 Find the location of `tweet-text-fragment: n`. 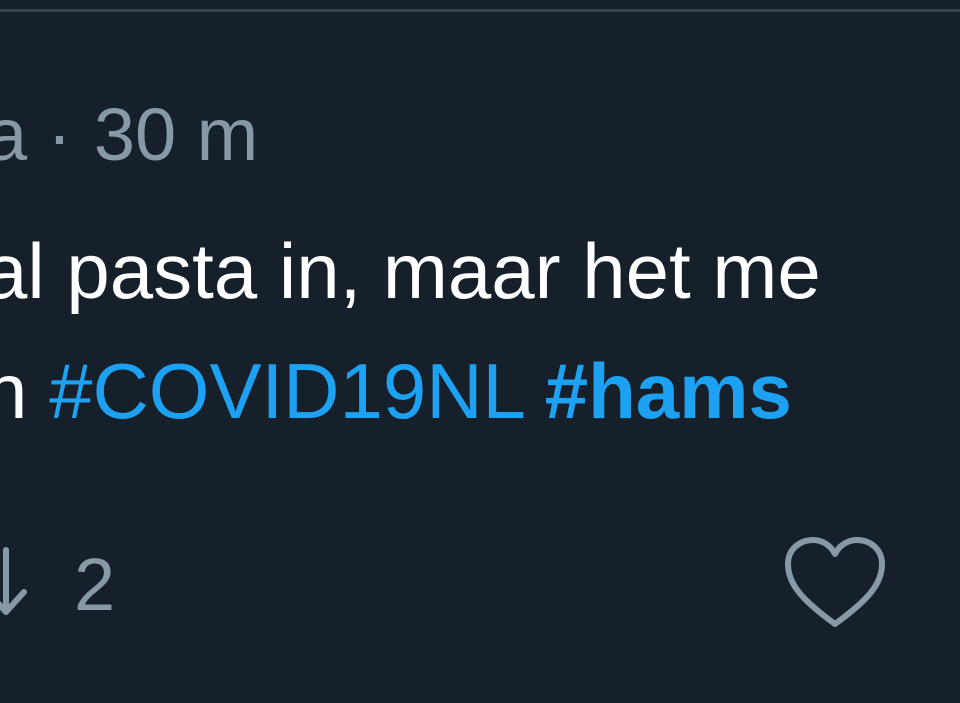

tweet-text-fragment: n is located at coordinates (14, 391).